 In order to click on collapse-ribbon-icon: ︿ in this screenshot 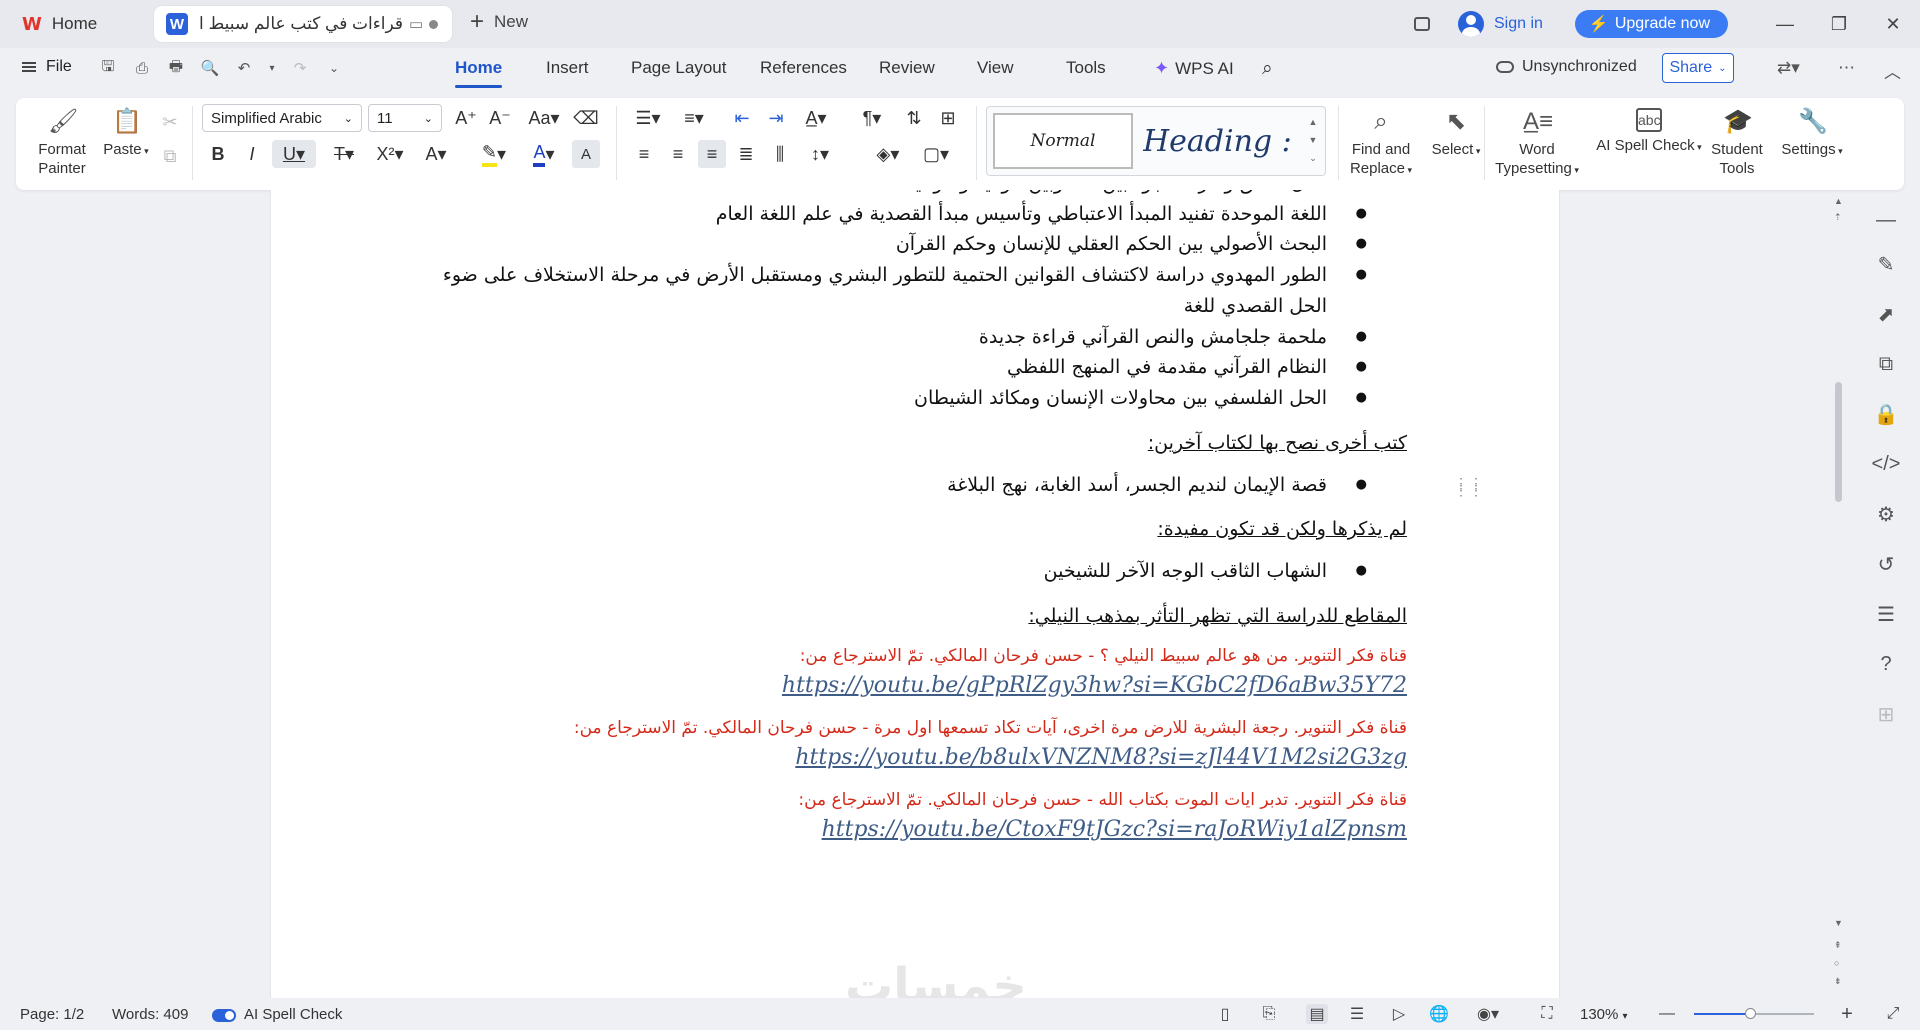, I will do `click(1892, 70)`.